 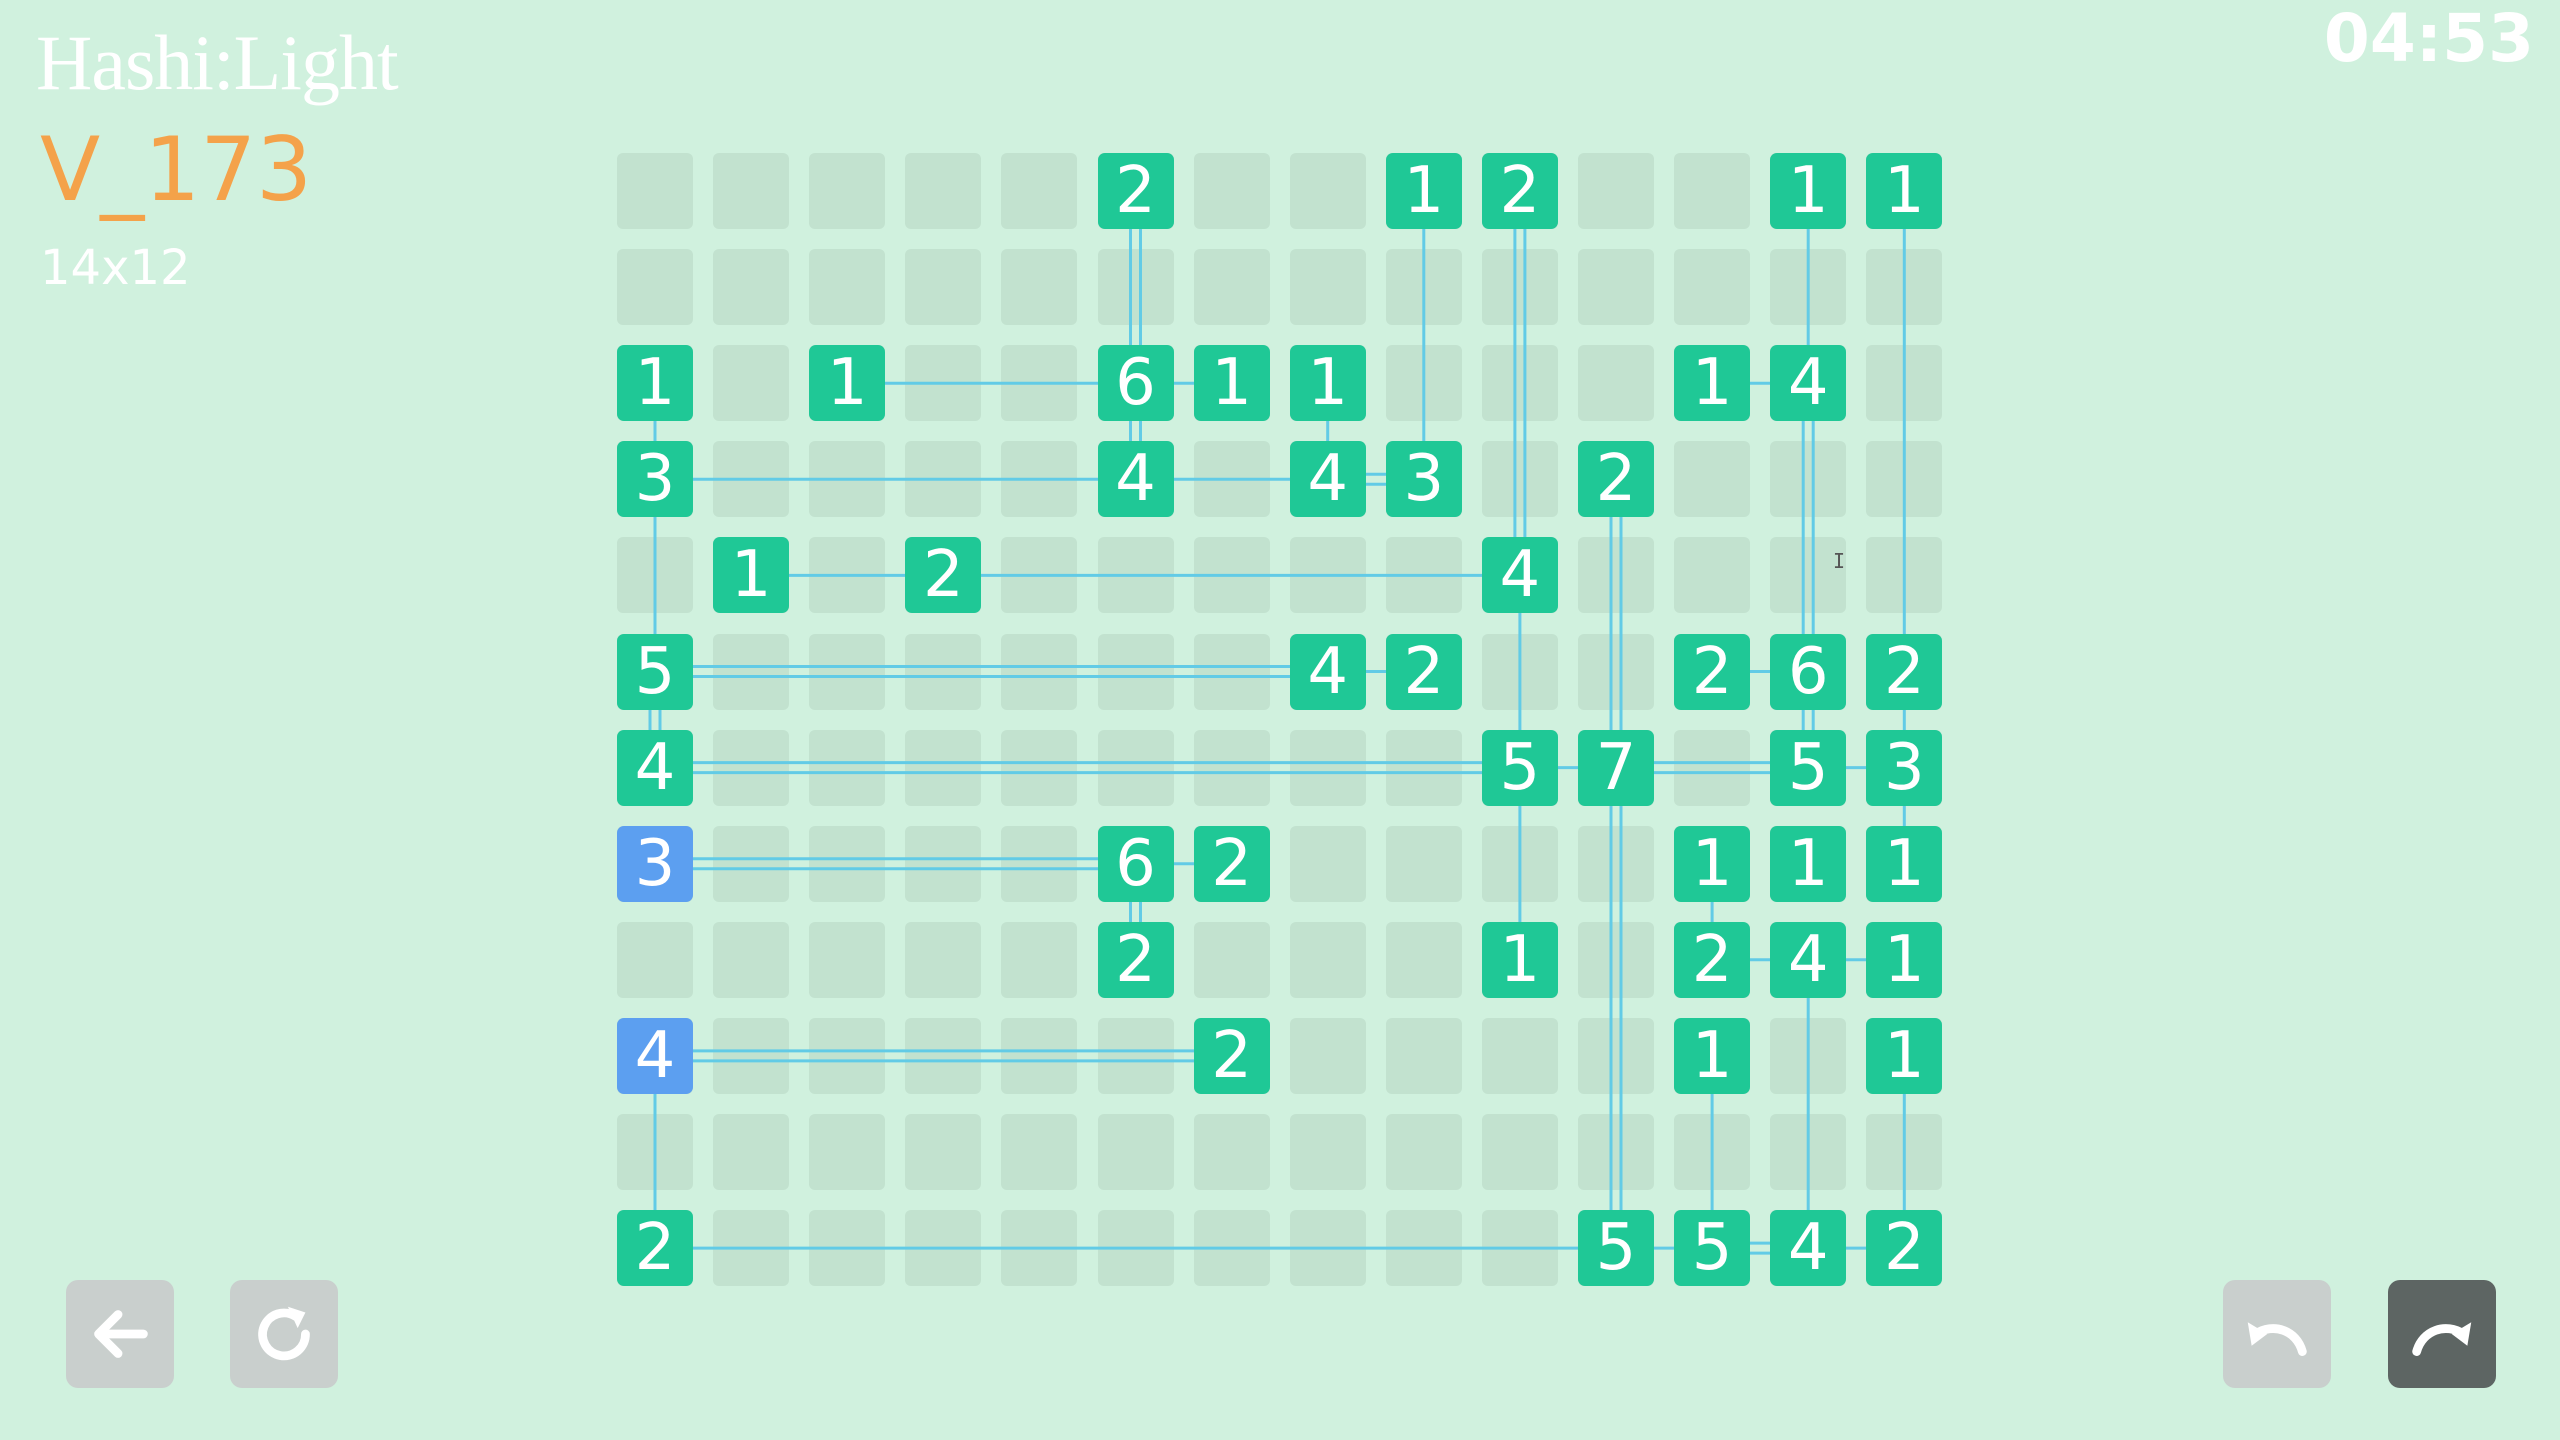 I want to click on redo-button, so click(x=2442, y=1334).